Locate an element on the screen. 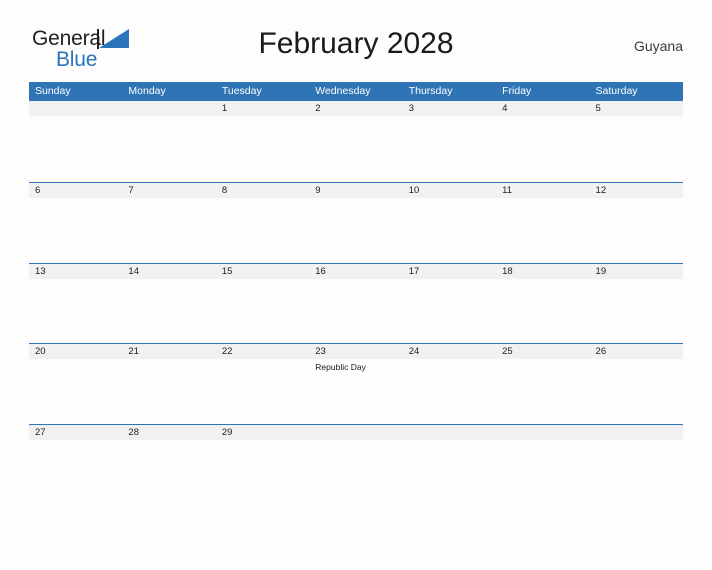 The image size is (712, 570). date-number-band: 1 2 3 4 5 is located at coordinates (356, 108).